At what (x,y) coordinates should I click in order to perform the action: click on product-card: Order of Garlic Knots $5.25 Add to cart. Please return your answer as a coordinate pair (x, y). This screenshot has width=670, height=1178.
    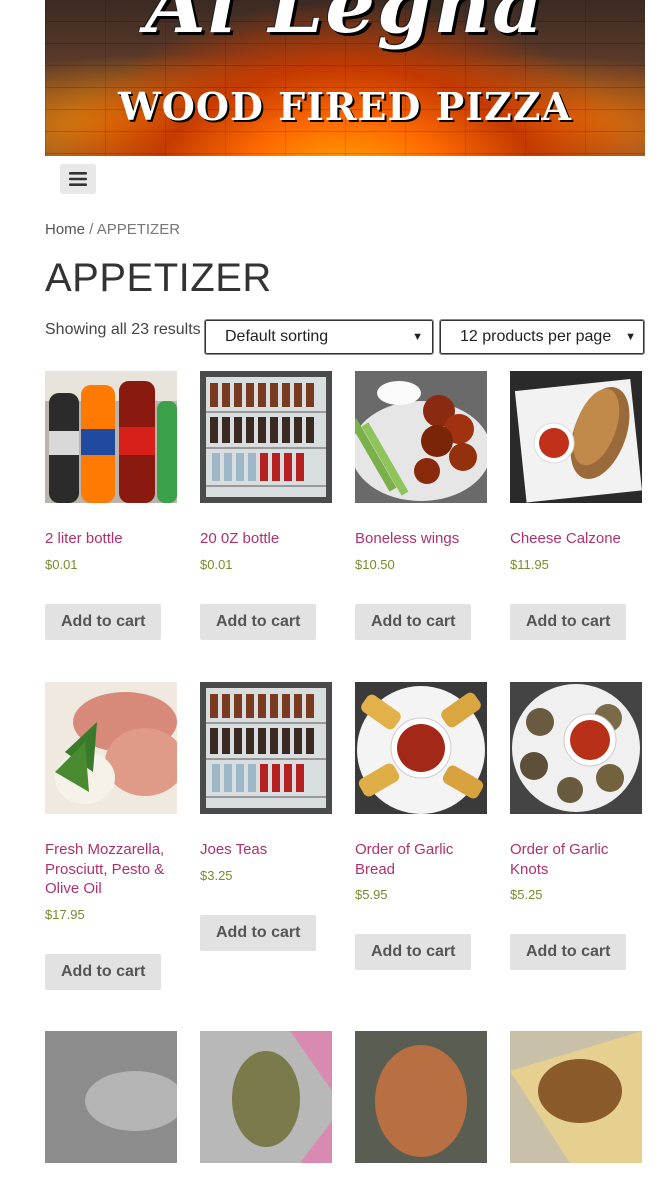
    Looking at the image, I should click on (576, 826).